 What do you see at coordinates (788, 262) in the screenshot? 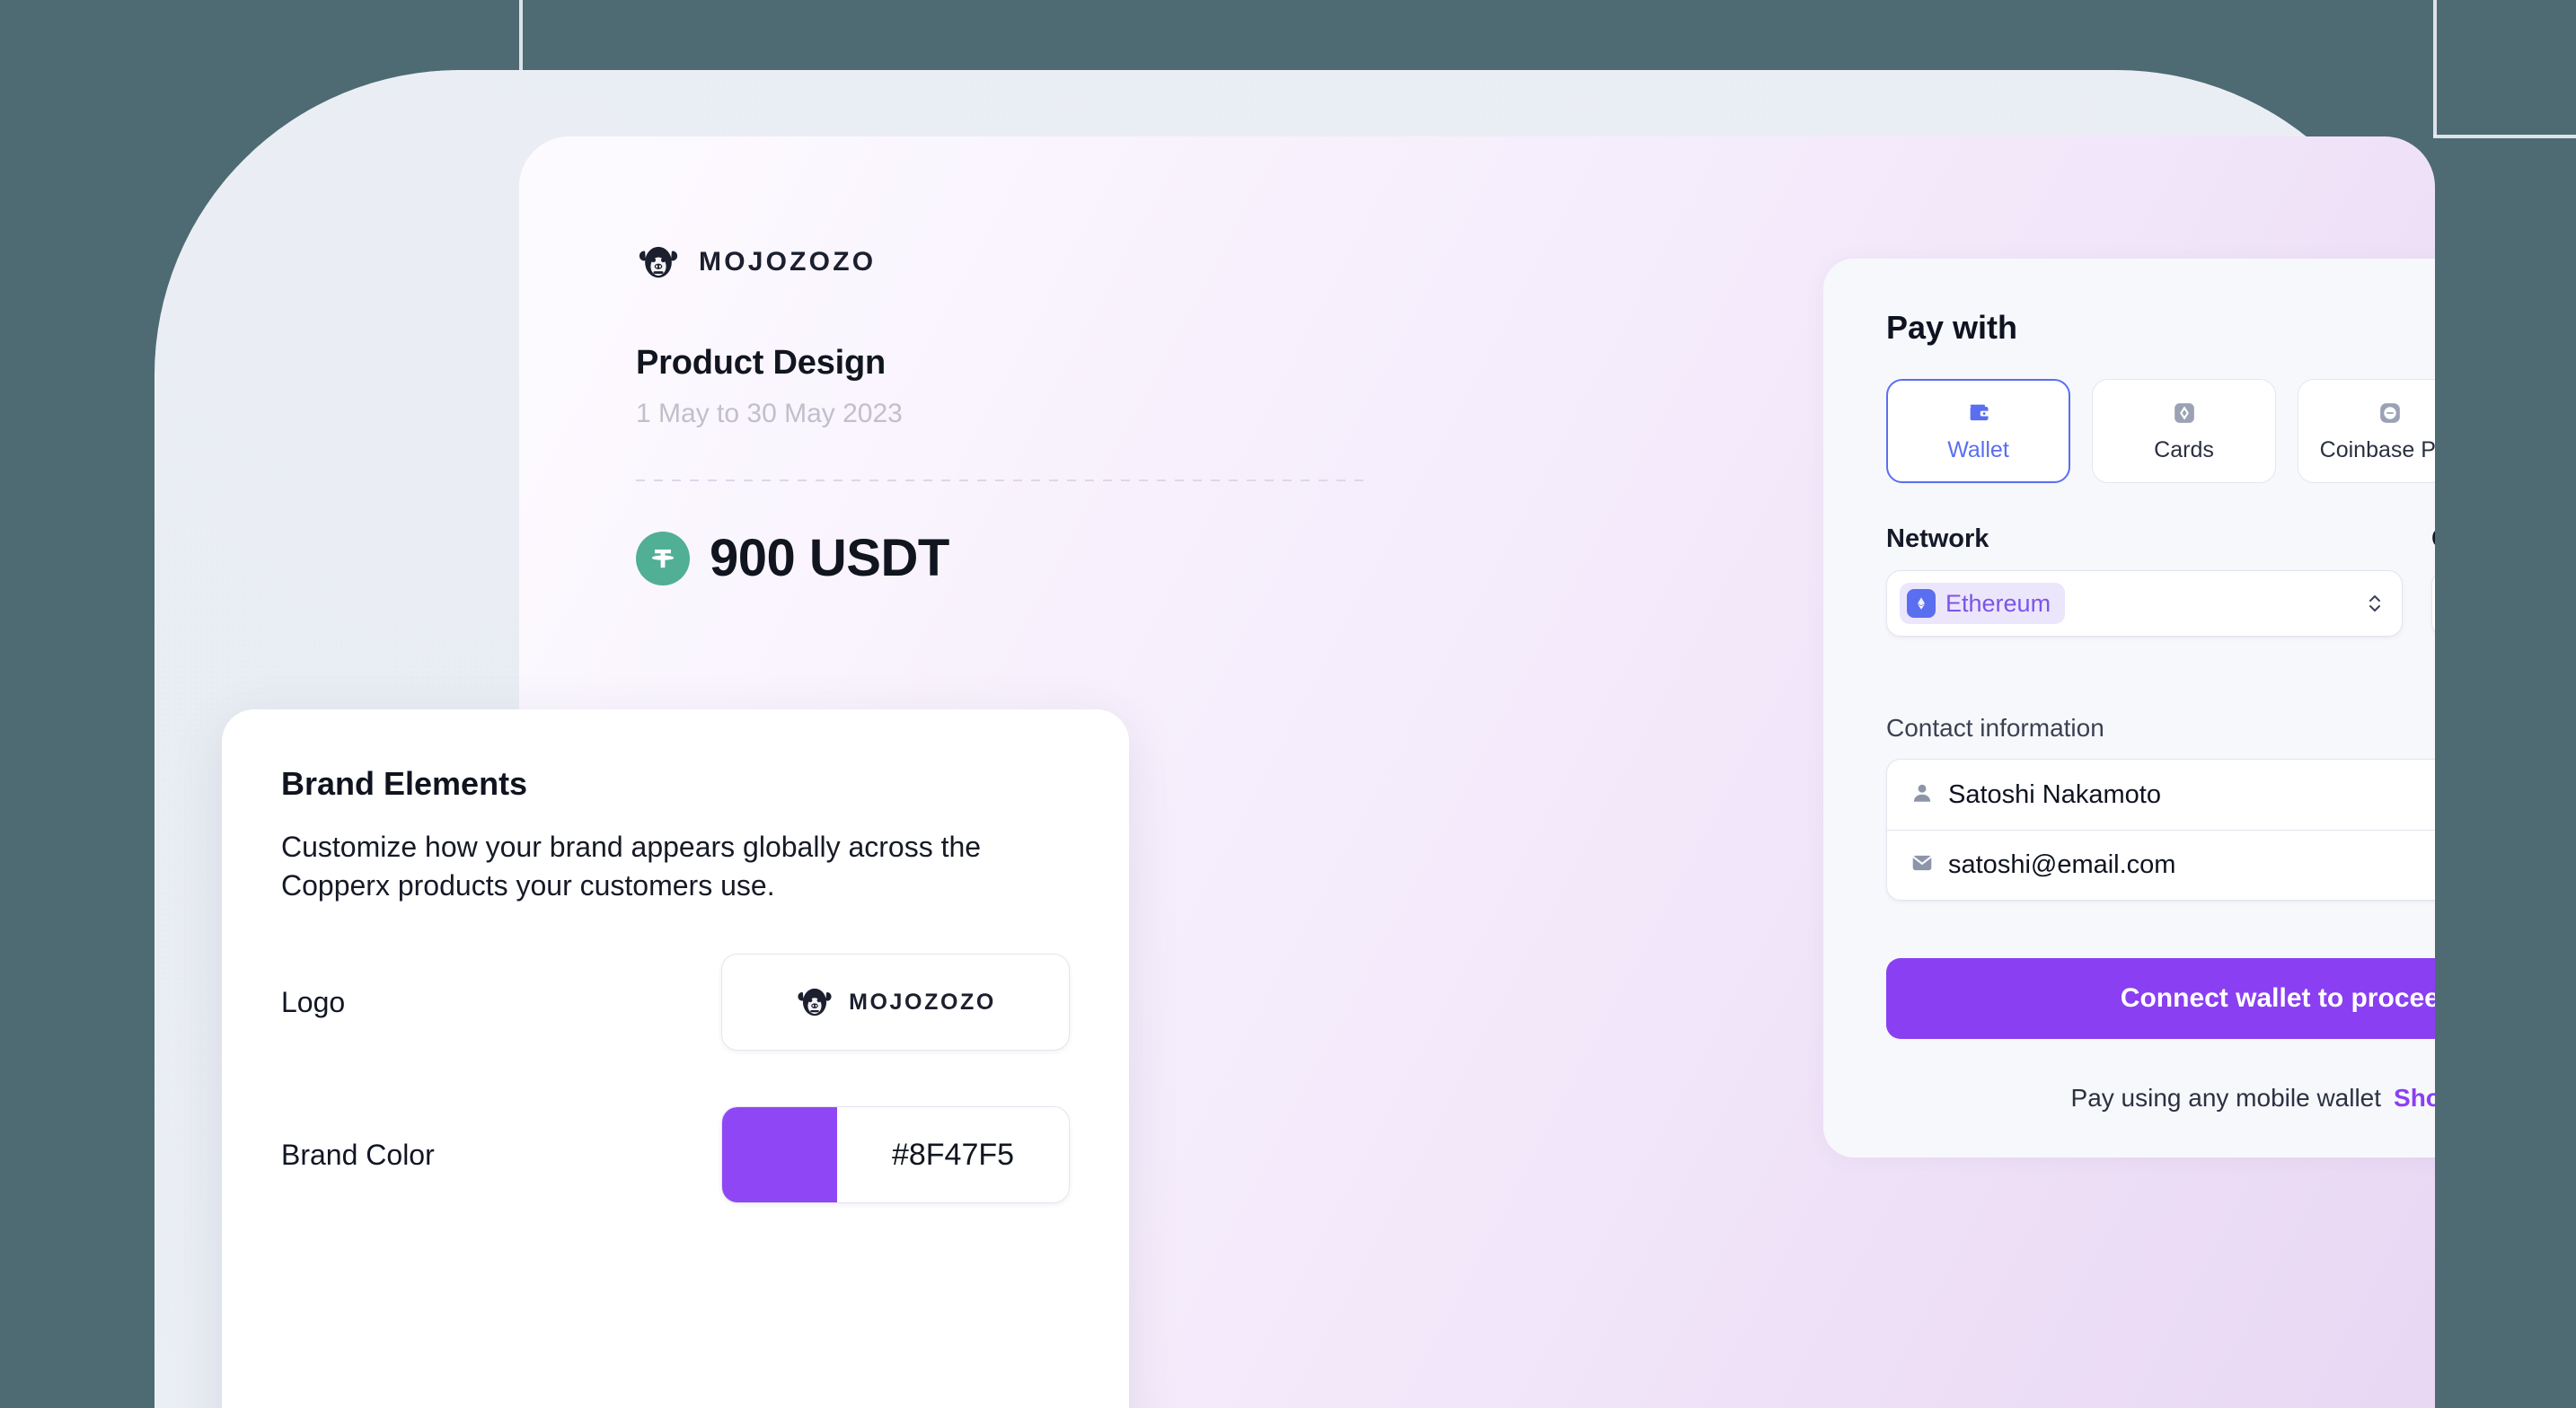
I see `brand-wordmark: MOJOZOZO` at bounding box center [788, 262].